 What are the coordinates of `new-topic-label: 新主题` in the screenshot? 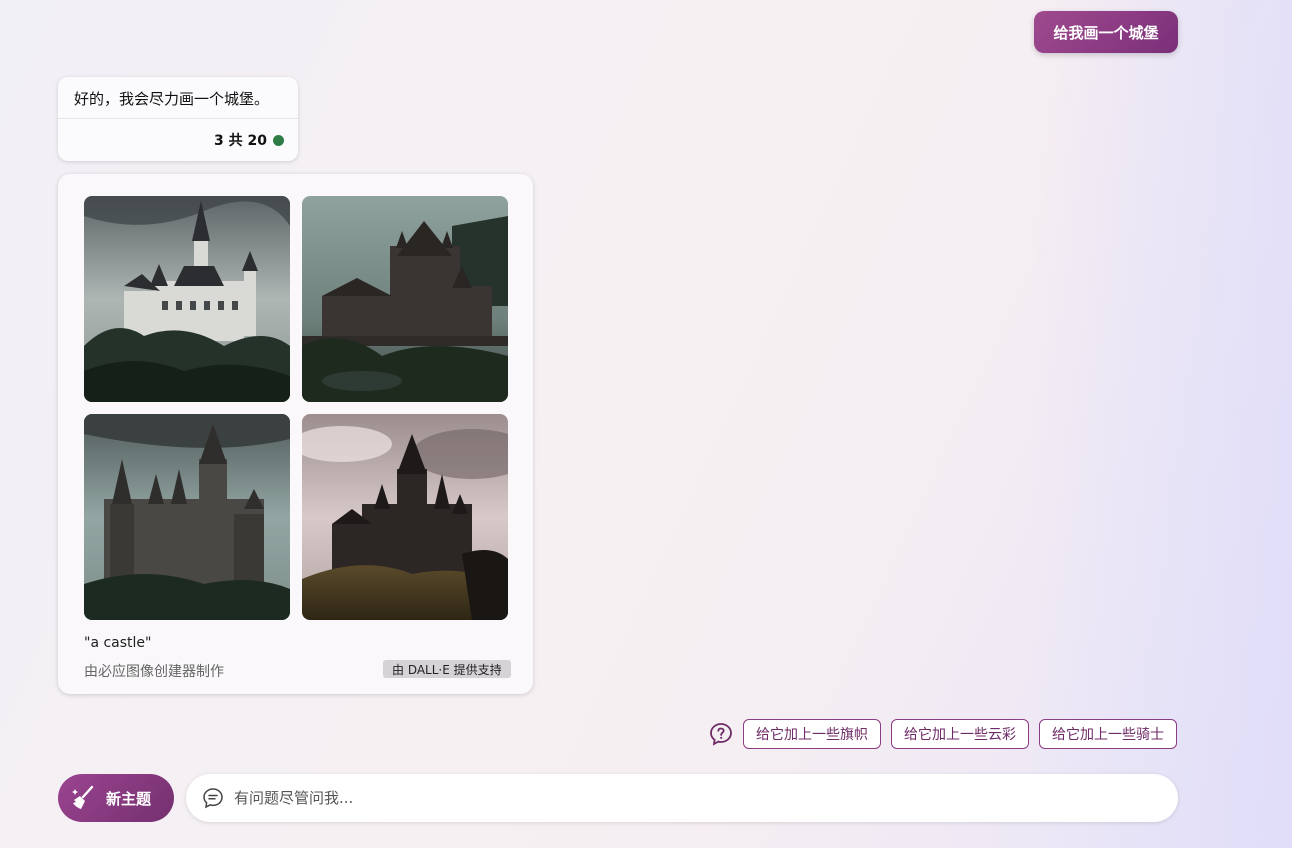 It's located at (129, 798).